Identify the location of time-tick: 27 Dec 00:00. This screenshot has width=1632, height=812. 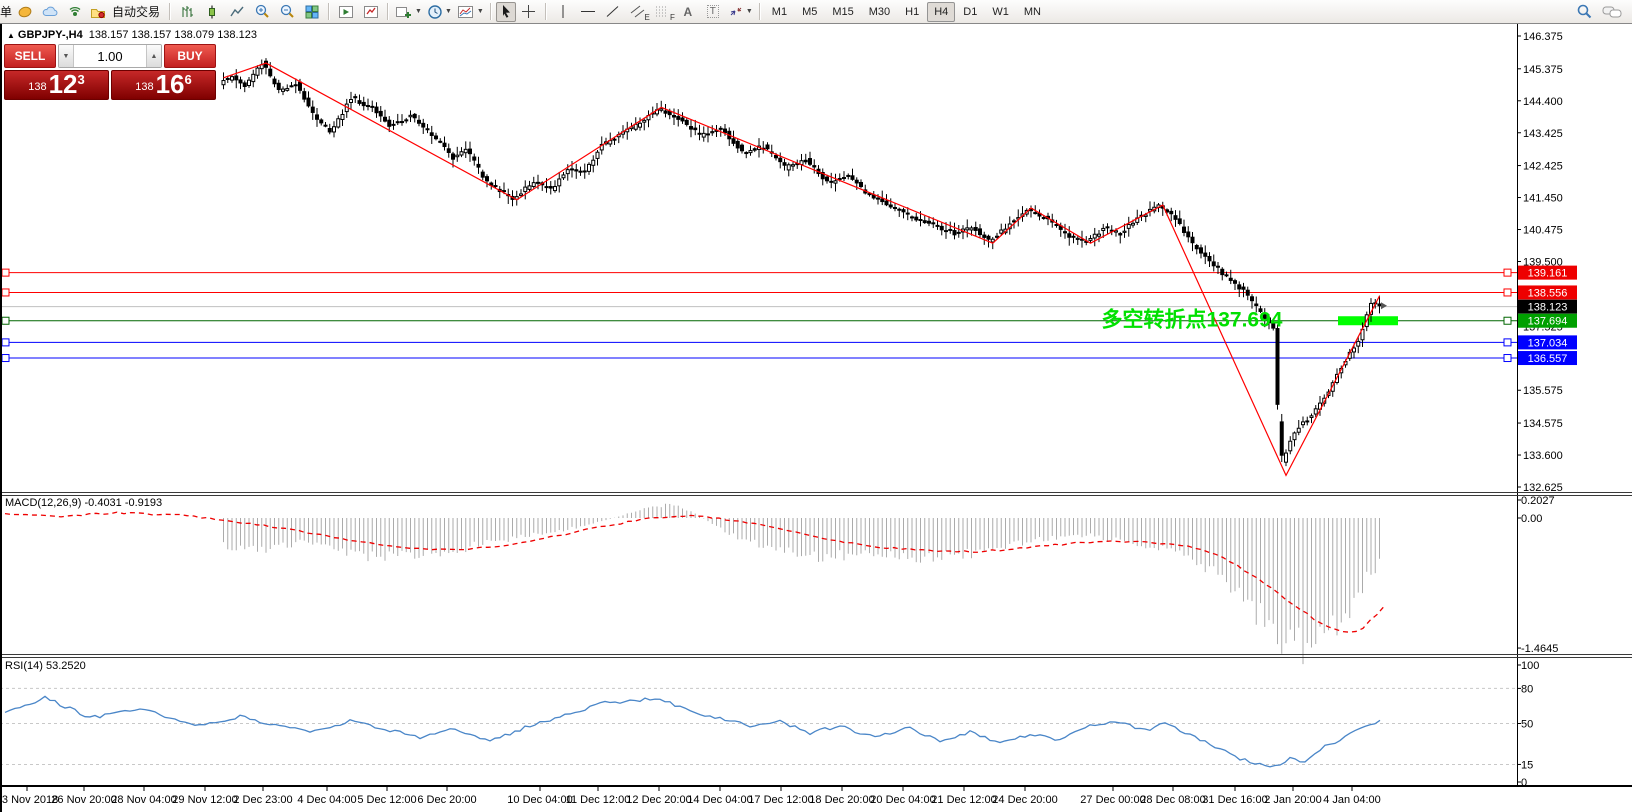
(1112, 800).